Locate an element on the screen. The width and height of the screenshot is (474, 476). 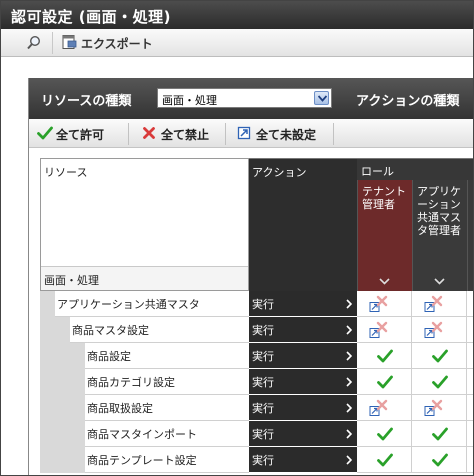
page-title: 認可設定 (画面・処理) is located at coordinates (237, 15).